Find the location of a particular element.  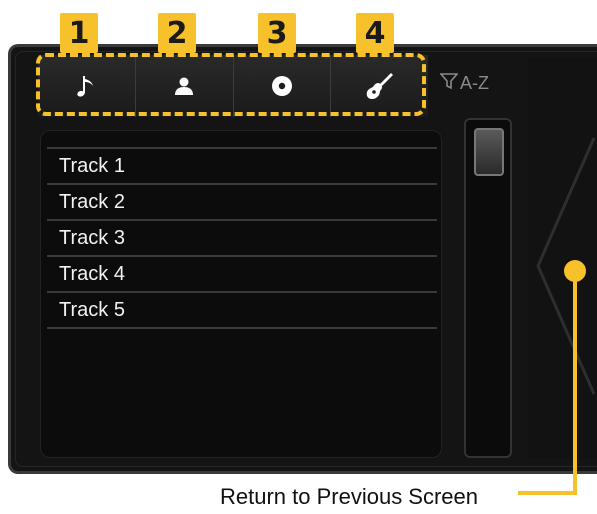

tab-badge-2: 2 is located at coordinates (177, 33).